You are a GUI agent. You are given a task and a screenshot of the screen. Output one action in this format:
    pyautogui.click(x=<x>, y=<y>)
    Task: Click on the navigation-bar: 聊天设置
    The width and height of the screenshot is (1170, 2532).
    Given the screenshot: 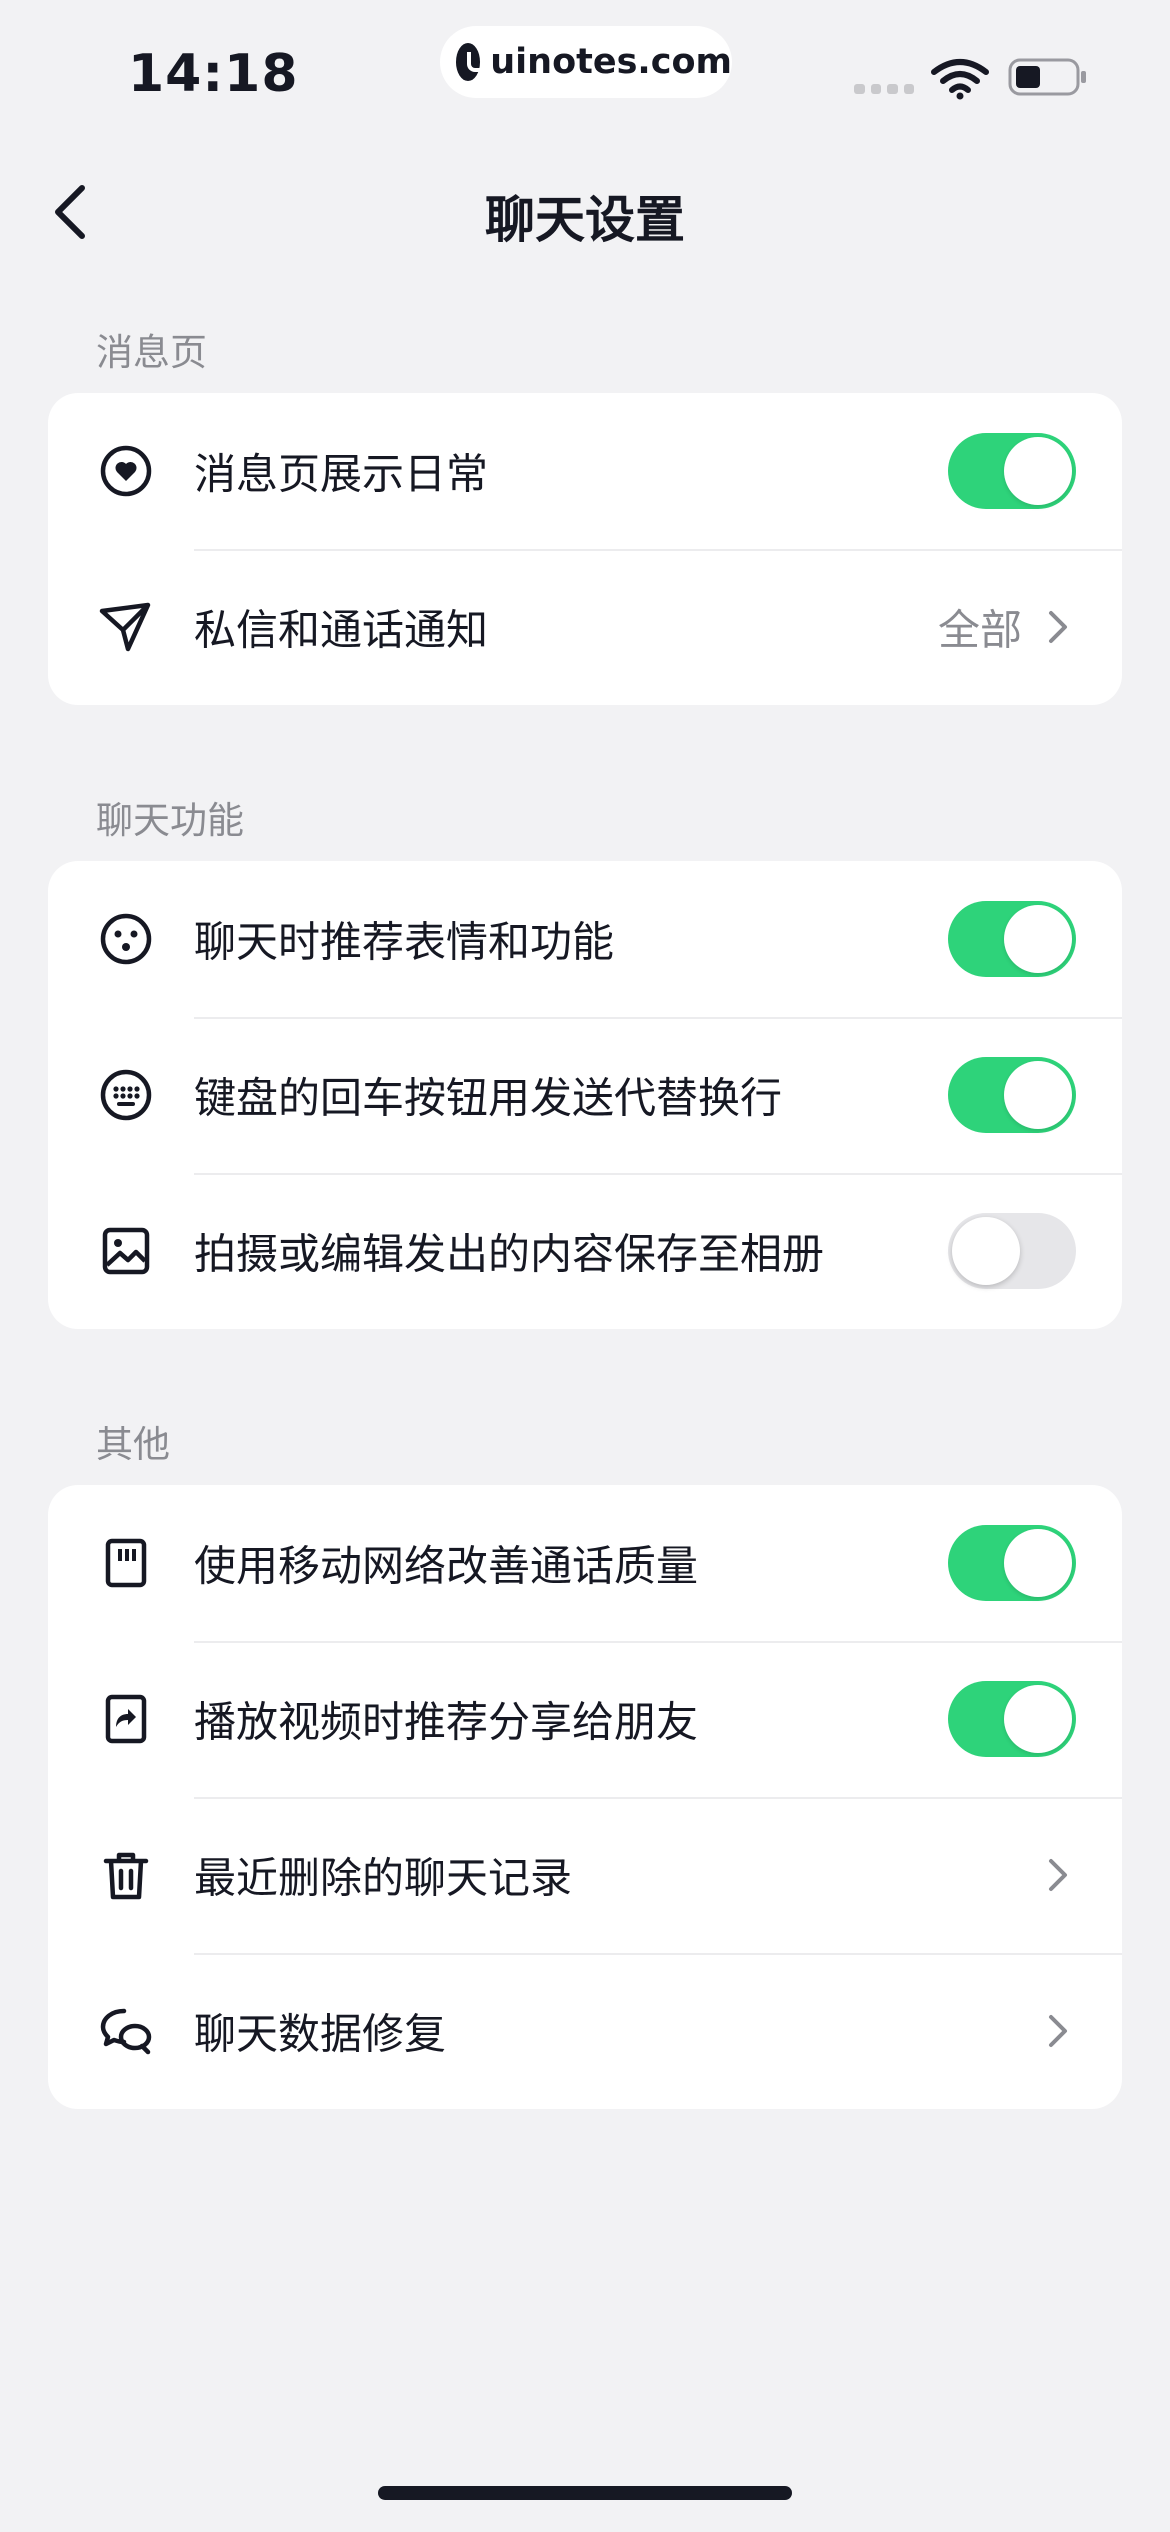 What is the action you would take?
    pyautogui.click(x=585, y=210)
    